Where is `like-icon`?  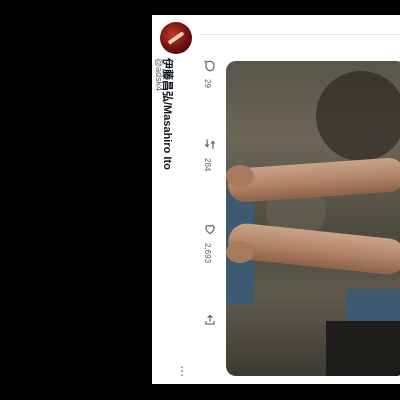 like-icon is located at coordinates (210, 229).